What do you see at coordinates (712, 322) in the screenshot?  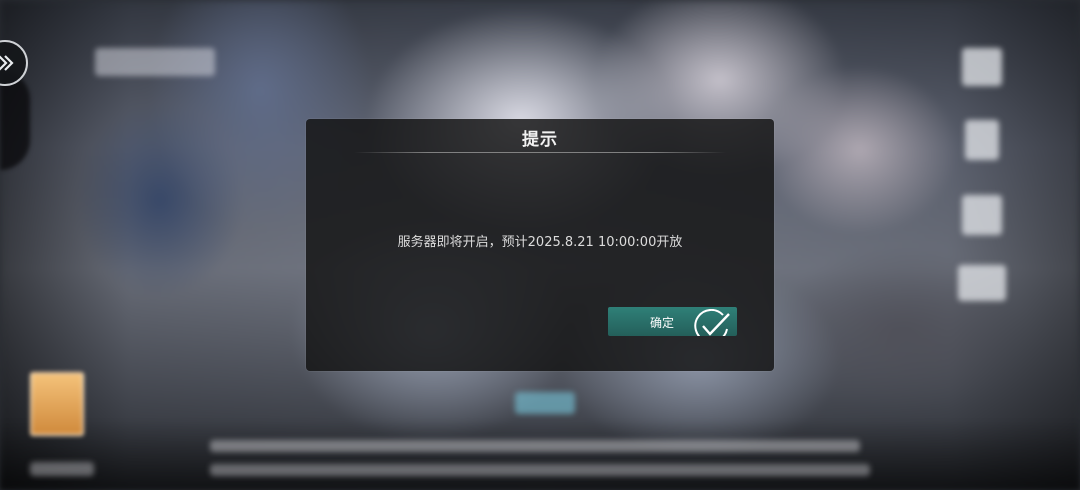 I see `checkmark-circle-icon` at bounding box center [712, 322].